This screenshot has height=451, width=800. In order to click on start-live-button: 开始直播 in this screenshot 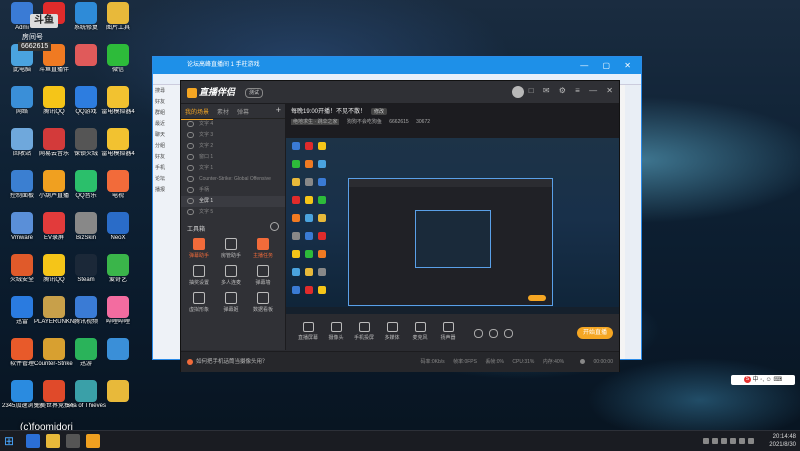, I will do `click(595, 333)`.